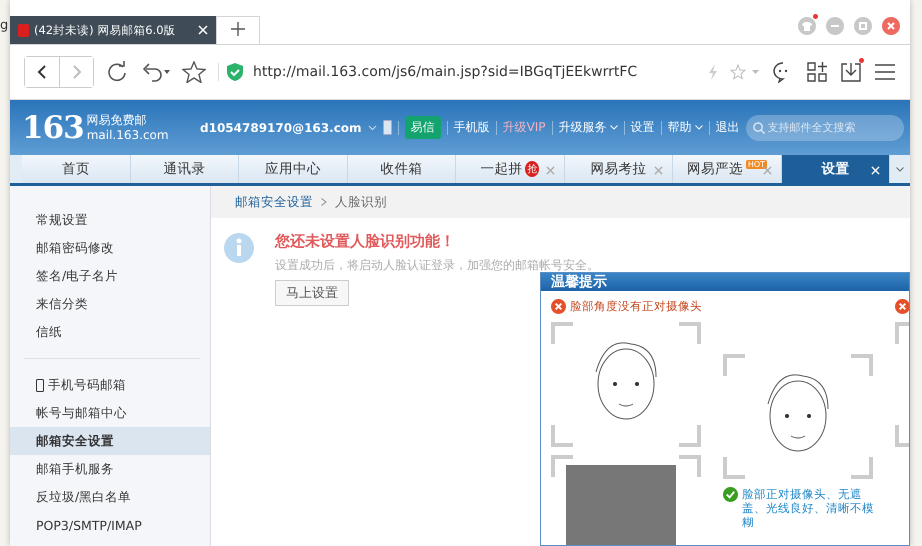 Image resolution: width=922 pixels, height=546 pixels. Describe the element at coordinates (457, 72) in the screenshot. I see `address-field: http://mail.163.com/js6/main.jsp?sid=IBGqTjEEkwrrtFC` at that location.